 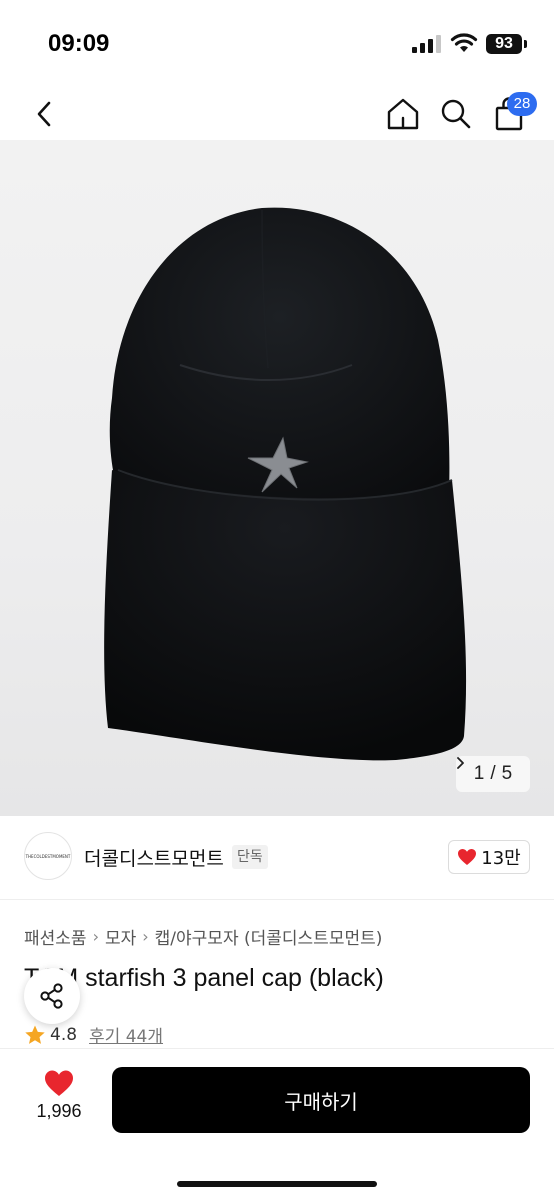 I want to click on brand-row: THECOLDESTMOMENT 더콜디스트모먼트 단독 13만, so click(x=277, y=858).